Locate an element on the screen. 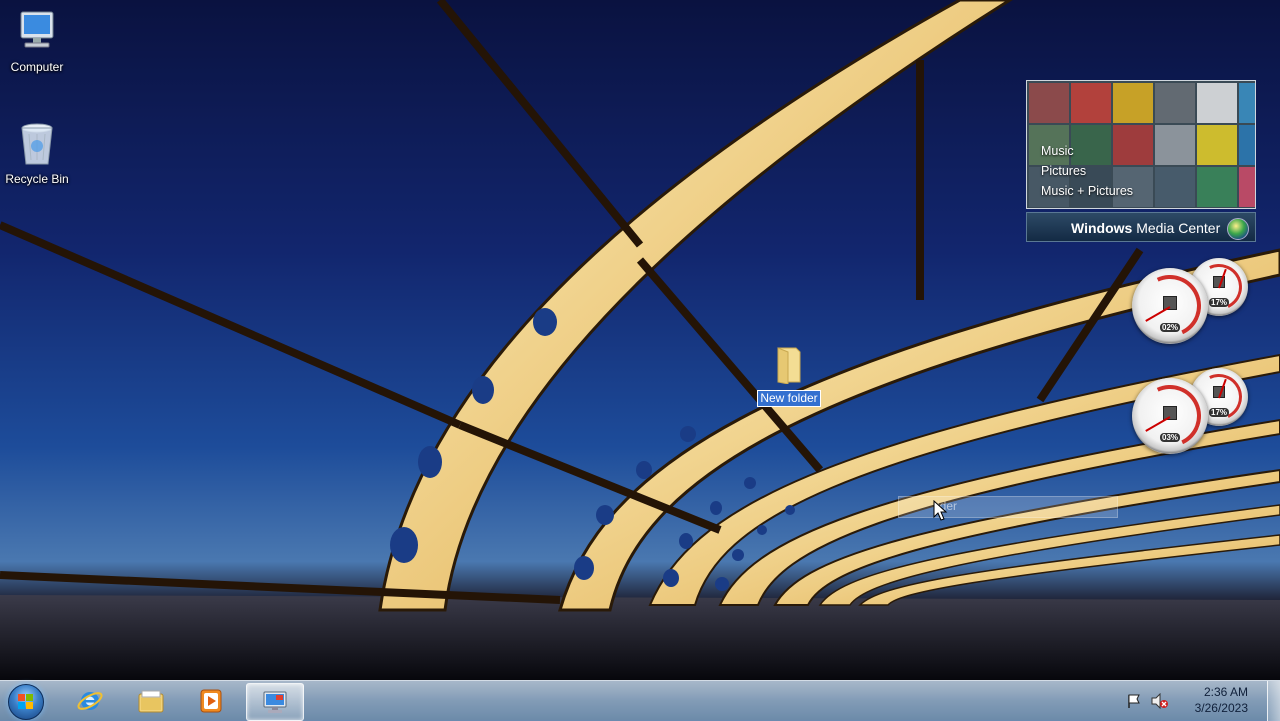 This screenshot has width=1280, height=721. media-center-launch-bar: Windows Media Center is located at coordinates (1141, 227).